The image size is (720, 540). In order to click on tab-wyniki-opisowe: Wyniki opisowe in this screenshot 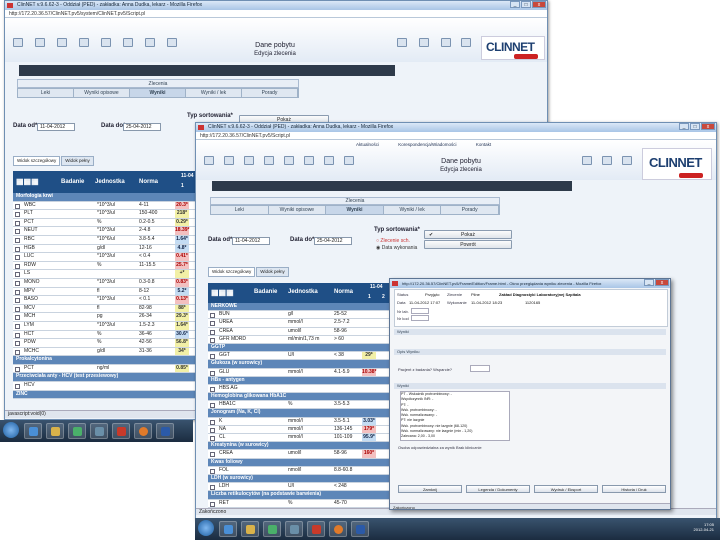, I will do `click(102, 93)`.